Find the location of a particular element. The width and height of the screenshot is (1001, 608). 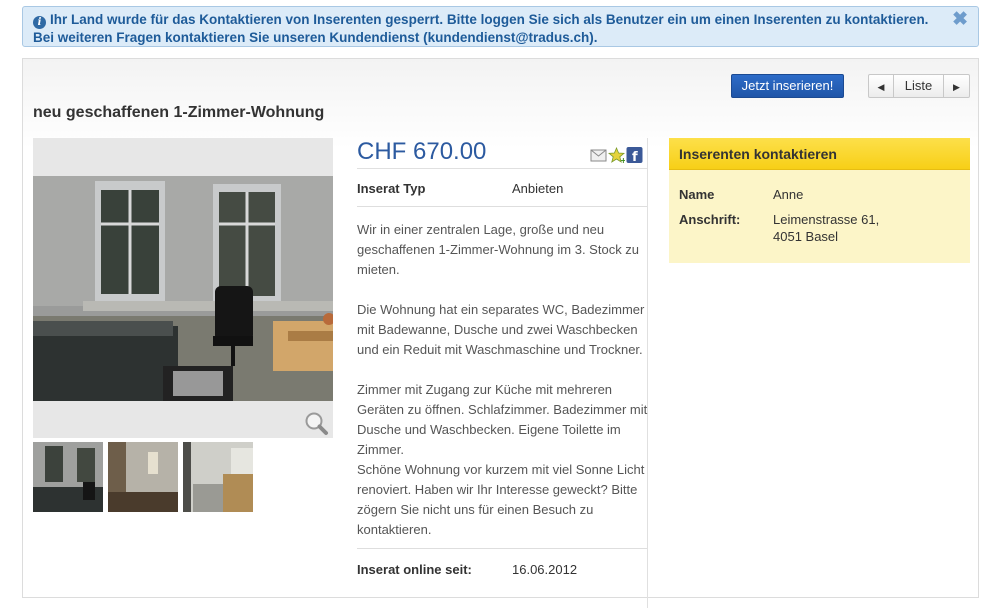

next-button: ▶ is located at coordinates (957, 86).